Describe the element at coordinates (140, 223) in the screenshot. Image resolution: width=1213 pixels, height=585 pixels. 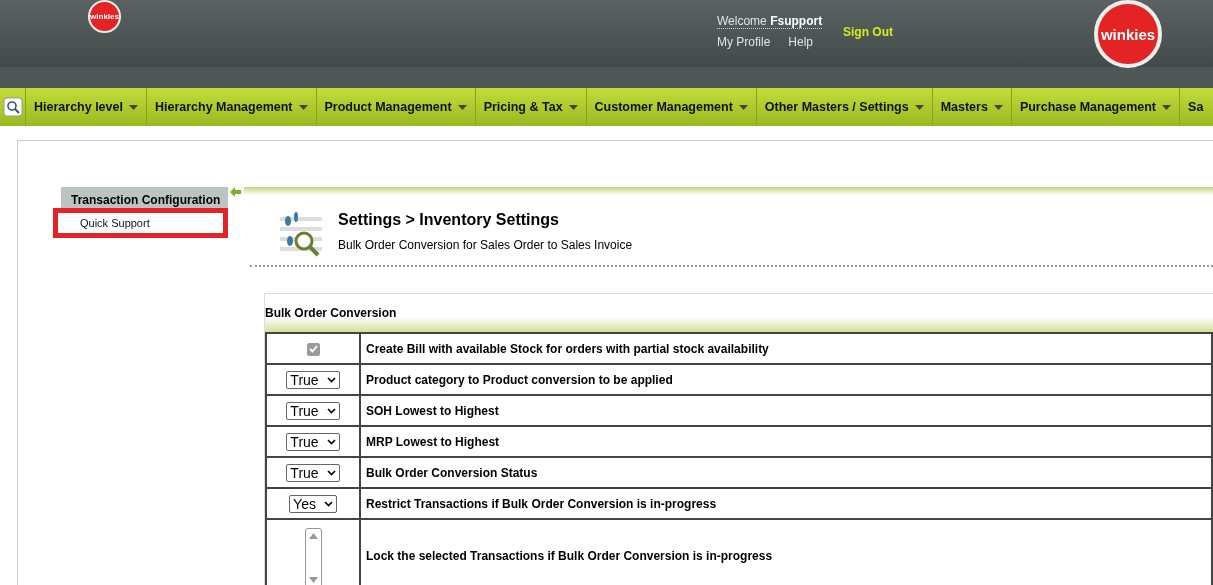
I see `sidebar-item: Quick Support` at that location.